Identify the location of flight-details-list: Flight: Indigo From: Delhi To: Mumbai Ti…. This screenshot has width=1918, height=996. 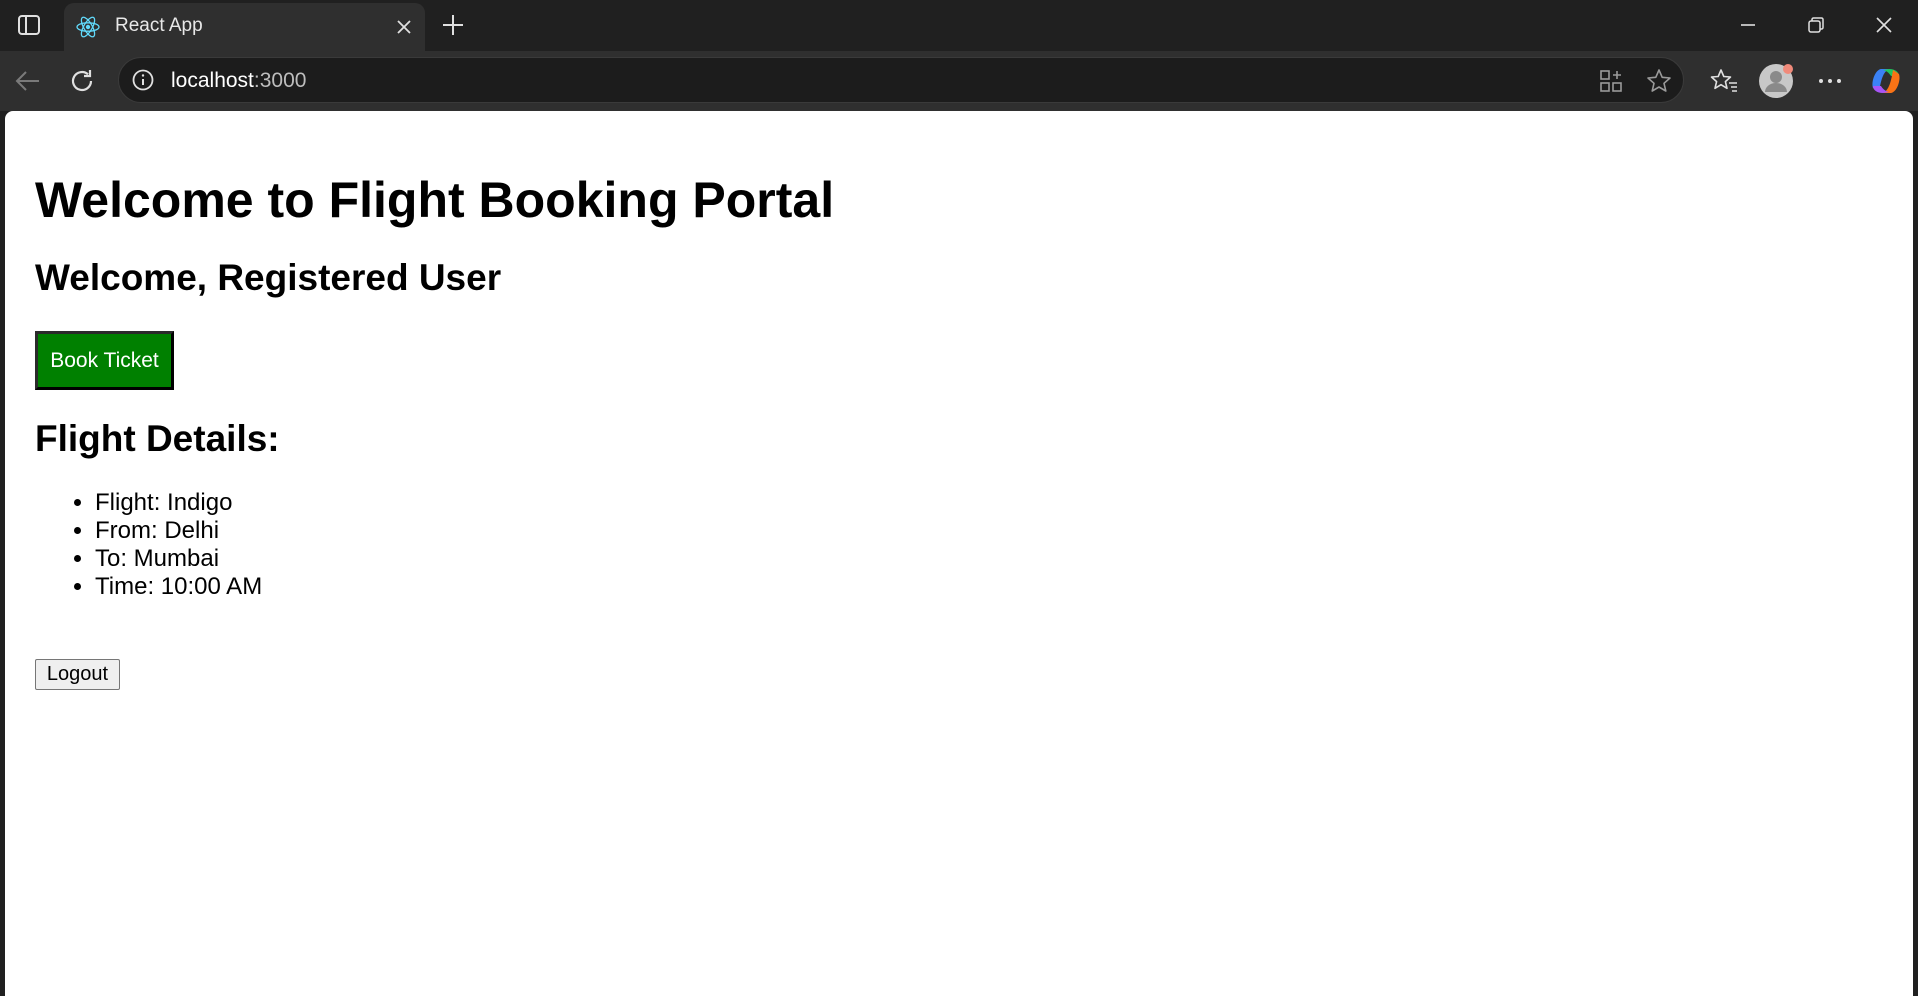
(148, 545).